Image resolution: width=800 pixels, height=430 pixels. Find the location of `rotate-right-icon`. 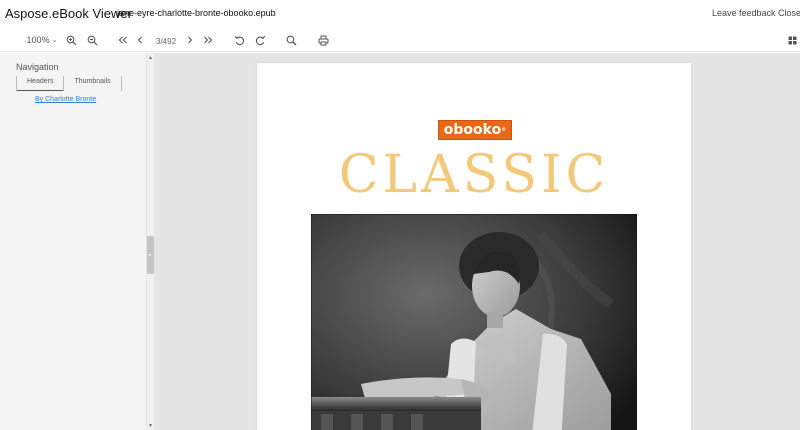

rotate-right-icon is located at coordinates (260, 40).